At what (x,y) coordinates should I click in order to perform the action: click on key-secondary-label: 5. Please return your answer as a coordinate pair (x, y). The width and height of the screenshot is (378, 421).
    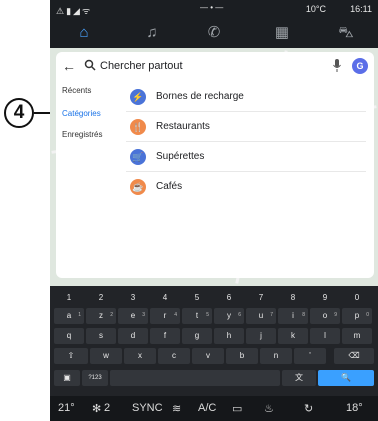
    Looking at the image, I should click on (207, 315).